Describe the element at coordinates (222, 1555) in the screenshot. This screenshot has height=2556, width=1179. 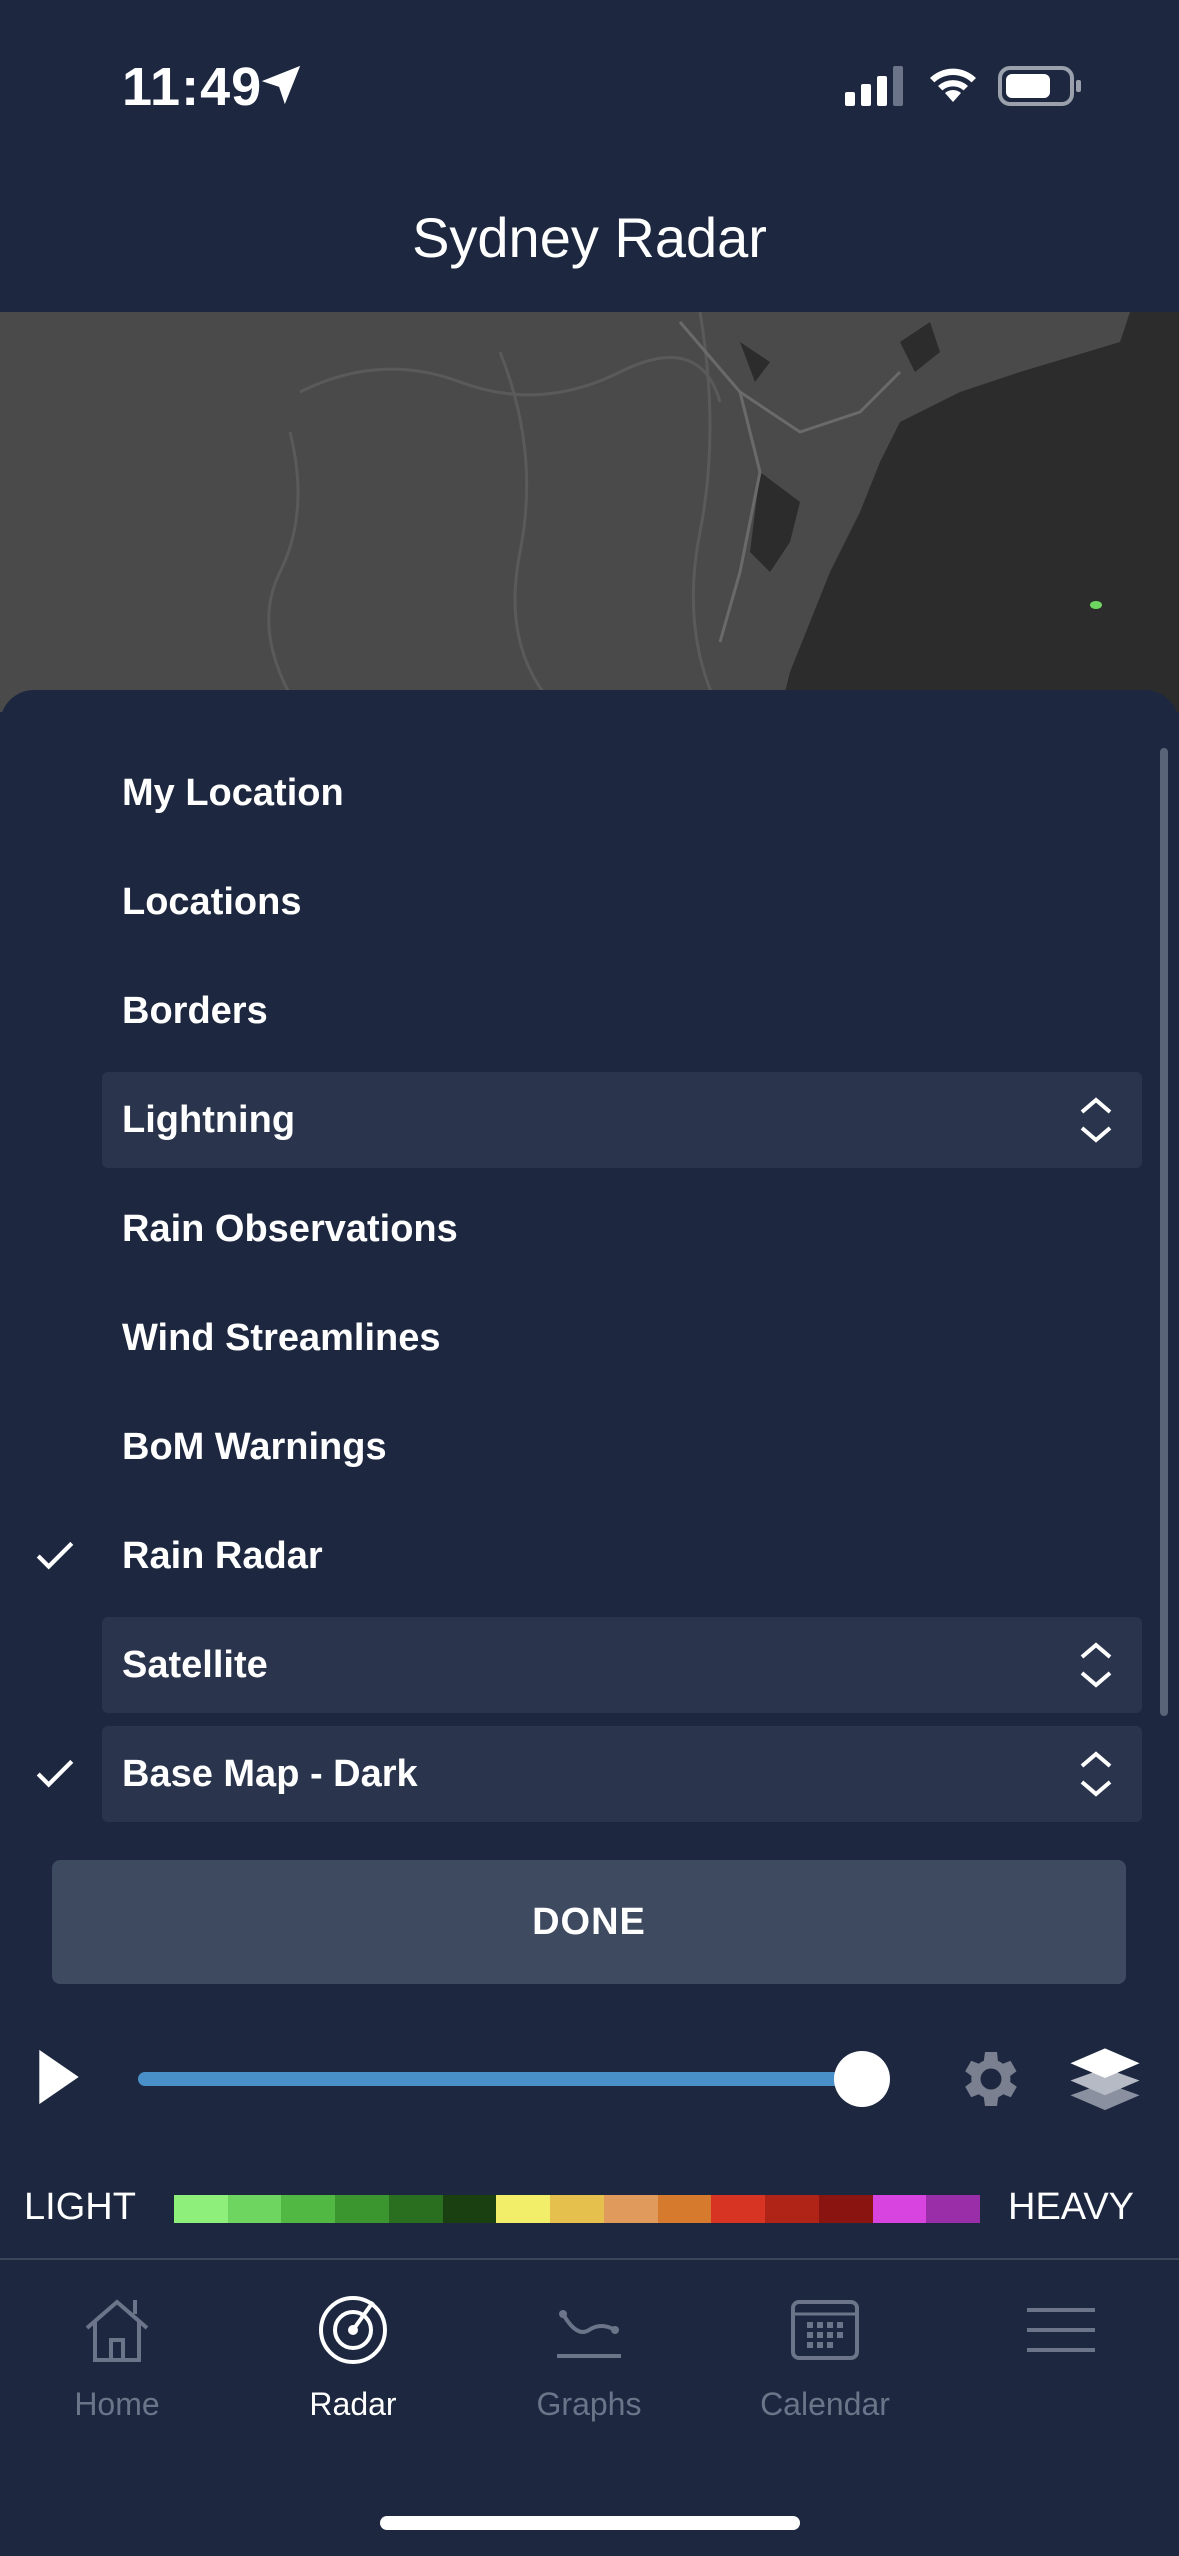
I see `layer-label: Rain Radar` at that location.